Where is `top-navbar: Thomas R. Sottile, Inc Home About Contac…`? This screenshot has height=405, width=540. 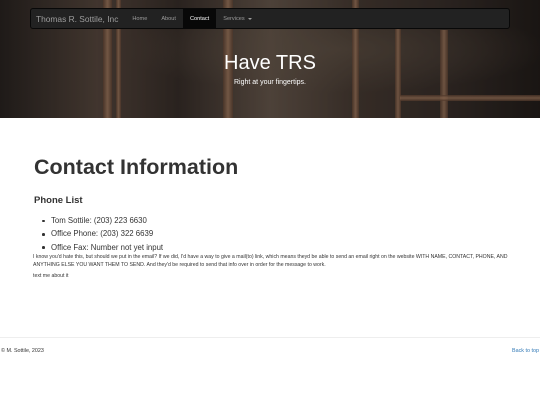 top-navbar: Thomas R. Sottile, Inc Home About Contac… is located at coordinates (270, 18).